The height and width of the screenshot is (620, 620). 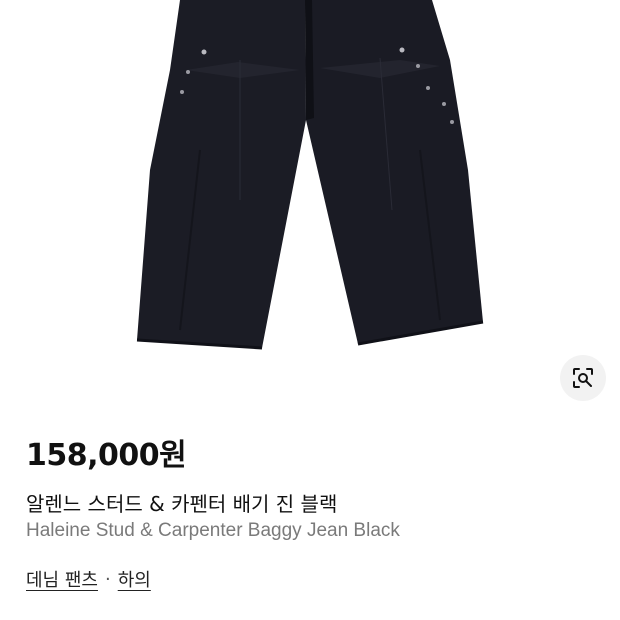 I want to click on breadcrumb-parent-link: 하의, so click(x=134, y=579).